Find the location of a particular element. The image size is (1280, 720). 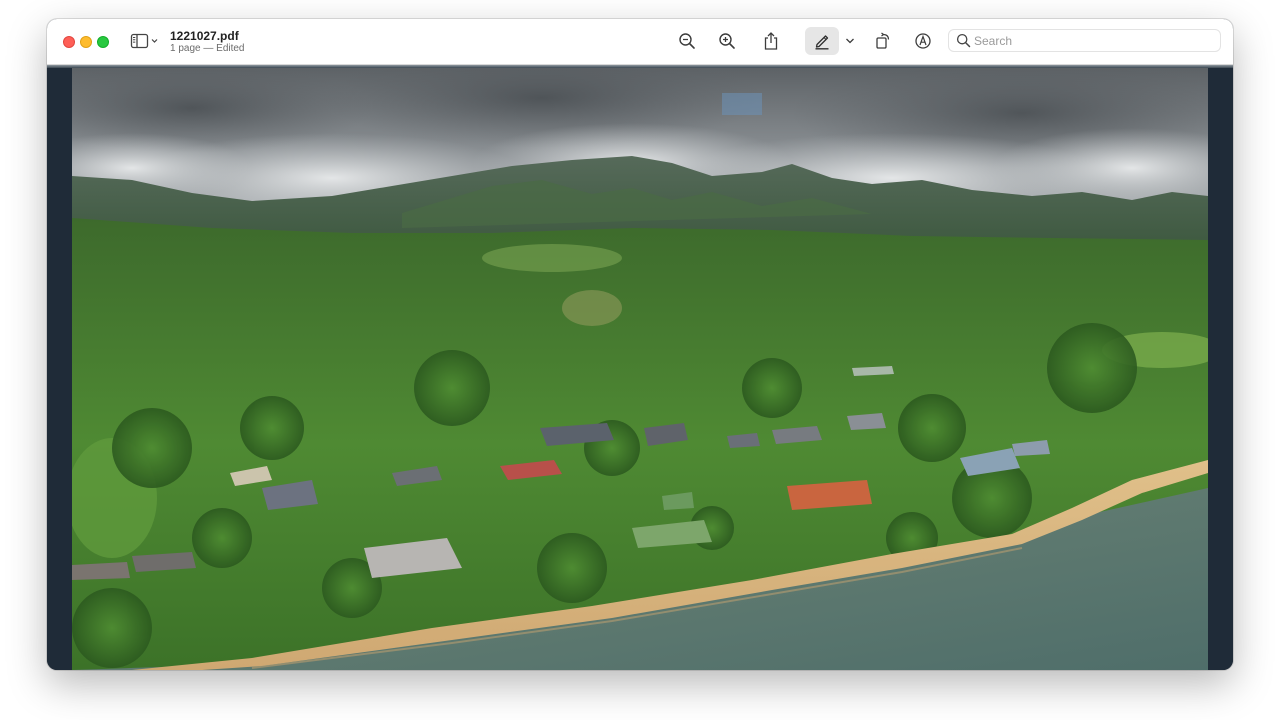

zoom-in-icon is located at coordinates (727, 41).